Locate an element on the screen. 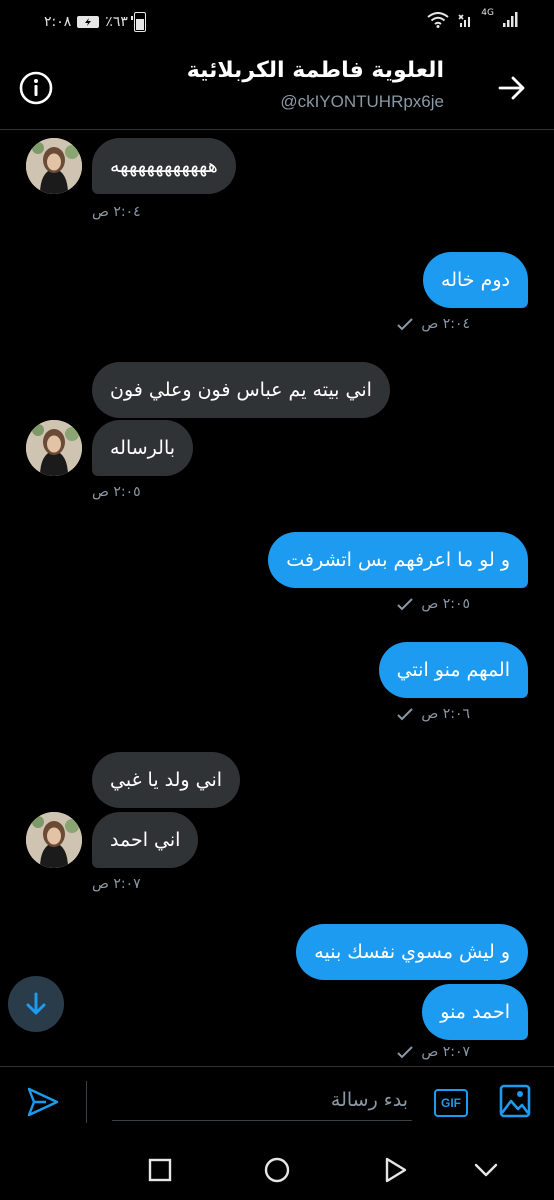  battery-icon is located at coordinates (138, 22).